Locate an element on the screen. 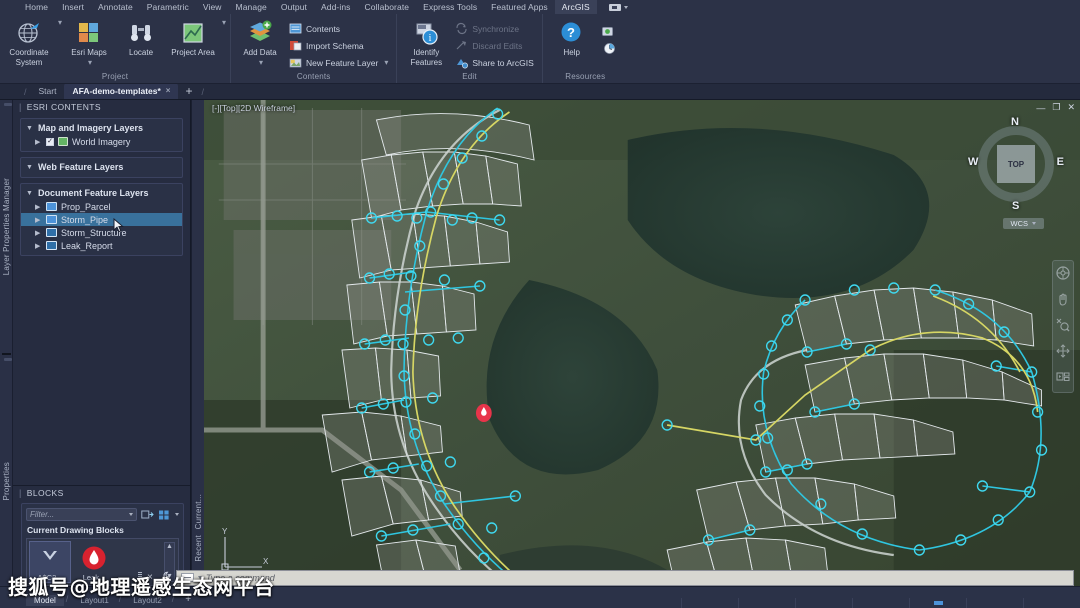  ribbon-tab-annotate: Annotate is located at coordinates (115, 7).